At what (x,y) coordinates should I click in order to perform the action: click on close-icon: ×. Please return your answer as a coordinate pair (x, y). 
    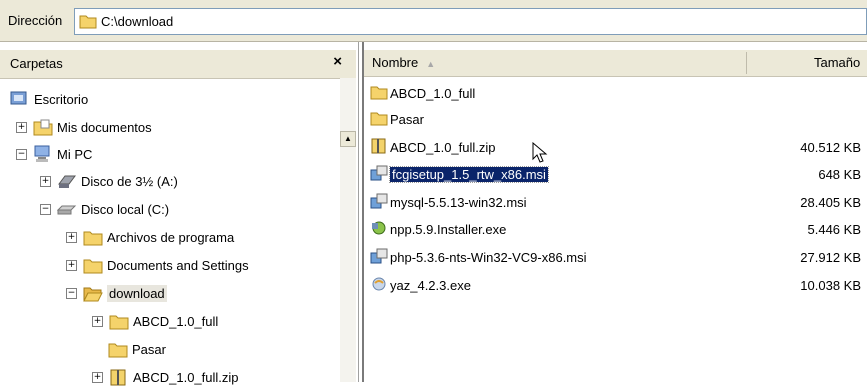
    Looking at the image, I should click on (337, 61).